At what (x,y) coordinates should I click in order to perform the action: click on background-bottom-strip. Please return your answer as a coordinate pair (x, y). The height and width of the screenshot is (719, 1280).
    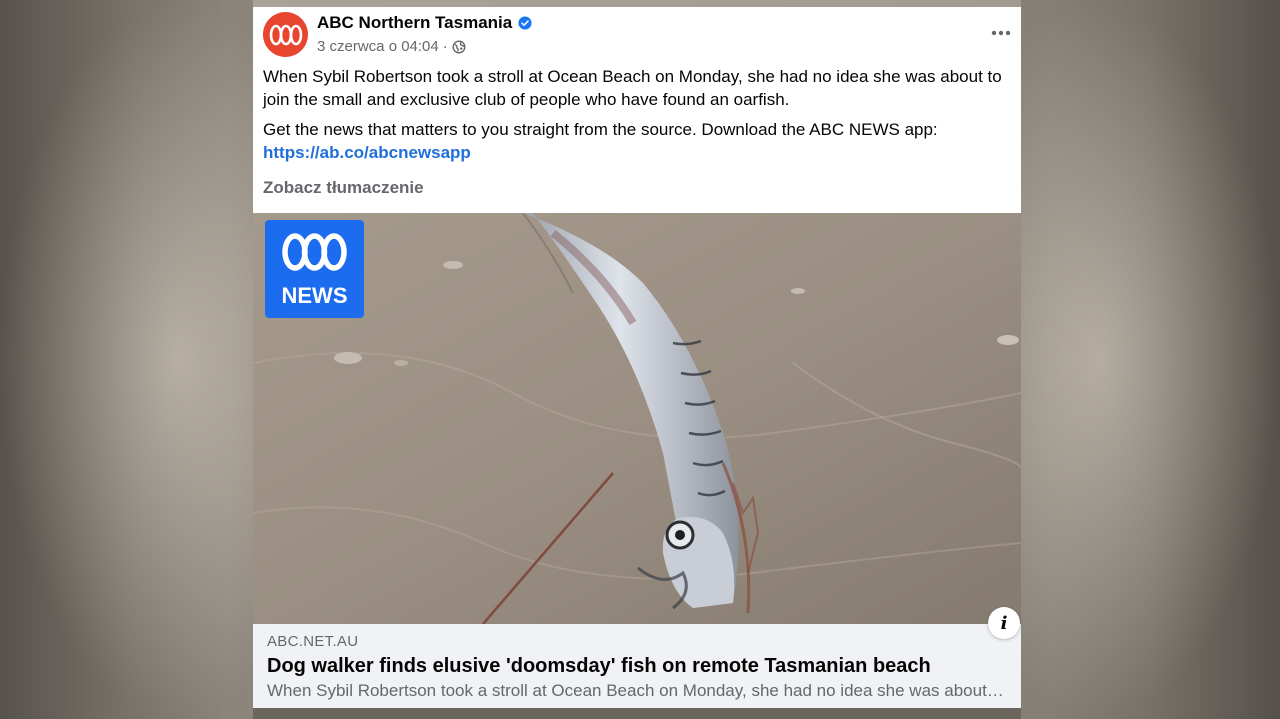
    Looking at the image, I should click on (637, 713).